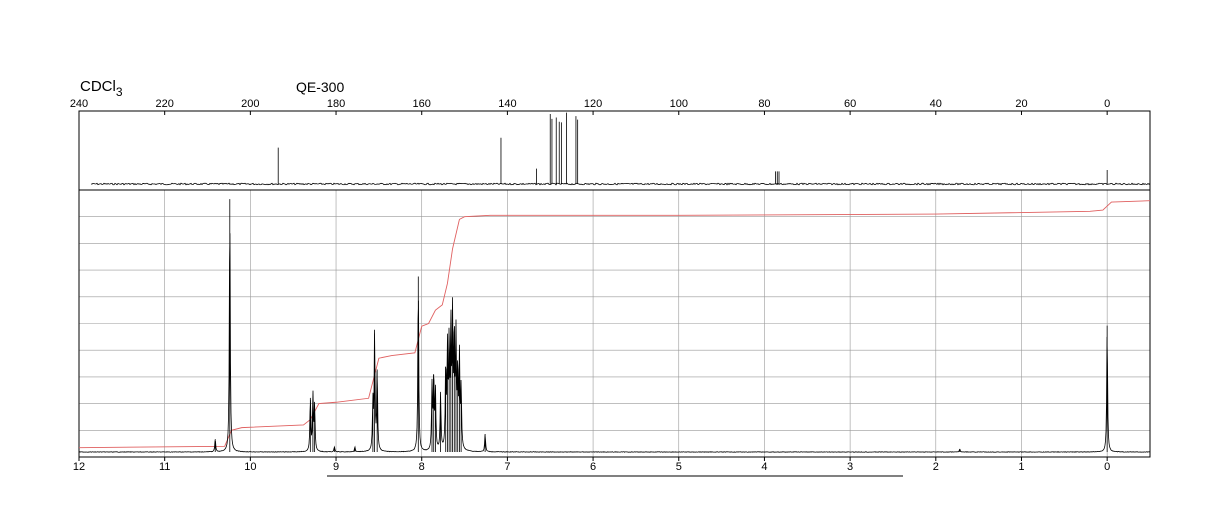  What do you see at coordinates (1021, 467) in the screenshot?
I see `proton-tick-label: 1` at bounding box center [1021, 467].